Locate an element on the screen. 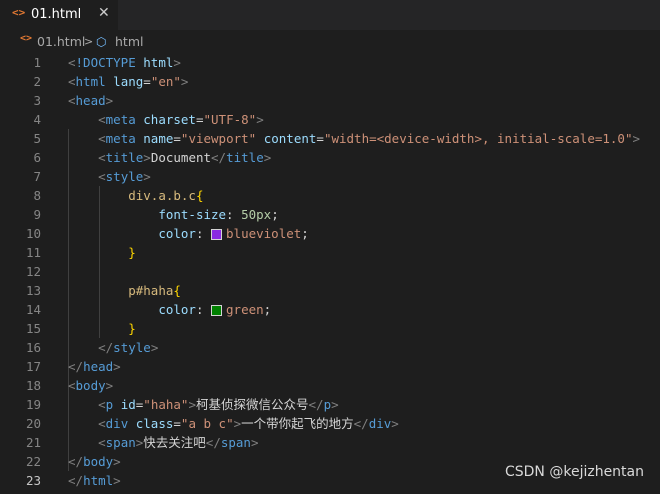 The width and height of the screenshot is (660, 494). line-number: 15 is located at coordinates (33, 328).